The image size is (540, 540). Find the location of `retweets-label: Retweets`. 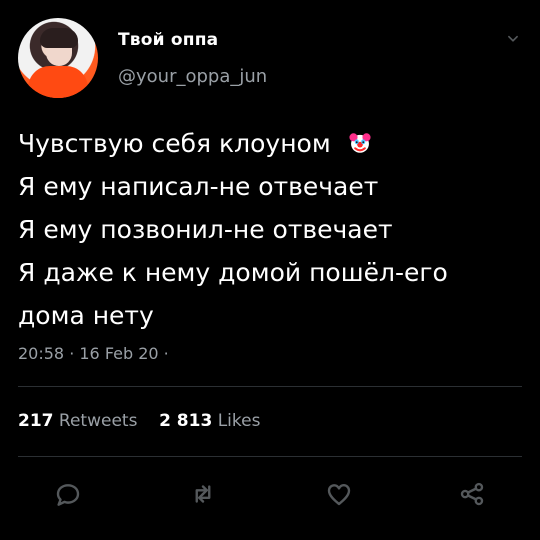

retweets-label: Retweets is located at coordinates (98, 421).